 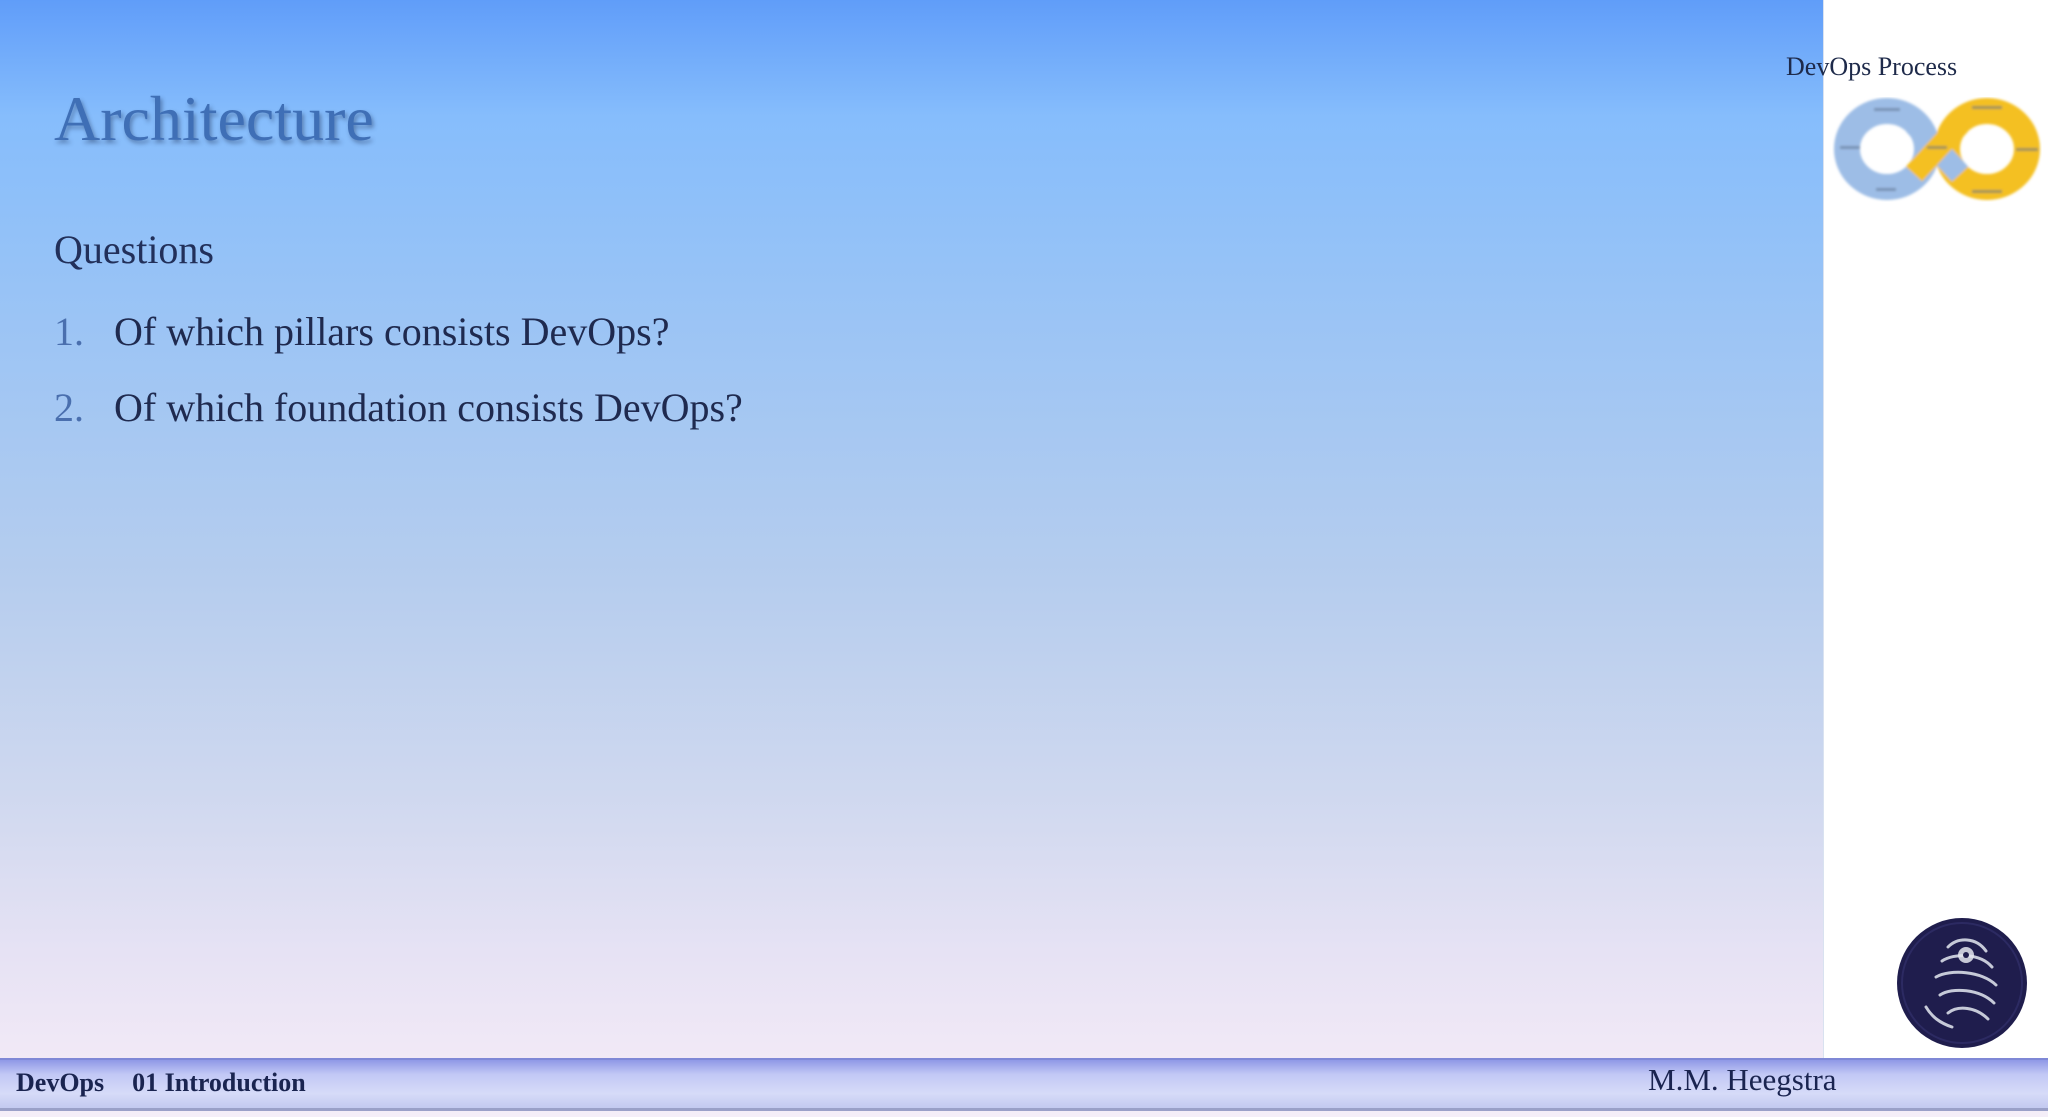 What do you see at coordinates (1872, 66) in the screenshot?
I see `process-label: DevOps Process` at bounding box center [1872, 66].